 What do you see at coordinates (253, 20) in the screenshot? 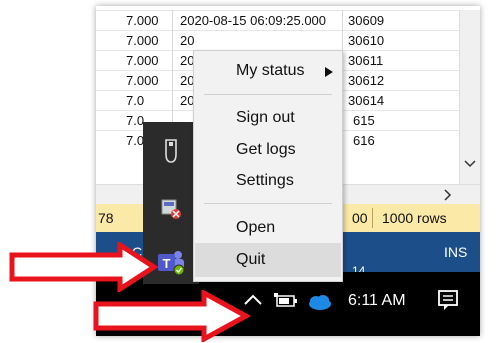
I see `grid-cell: 2020-08-15 06:09:25.000` at bounding box center [253, 20].